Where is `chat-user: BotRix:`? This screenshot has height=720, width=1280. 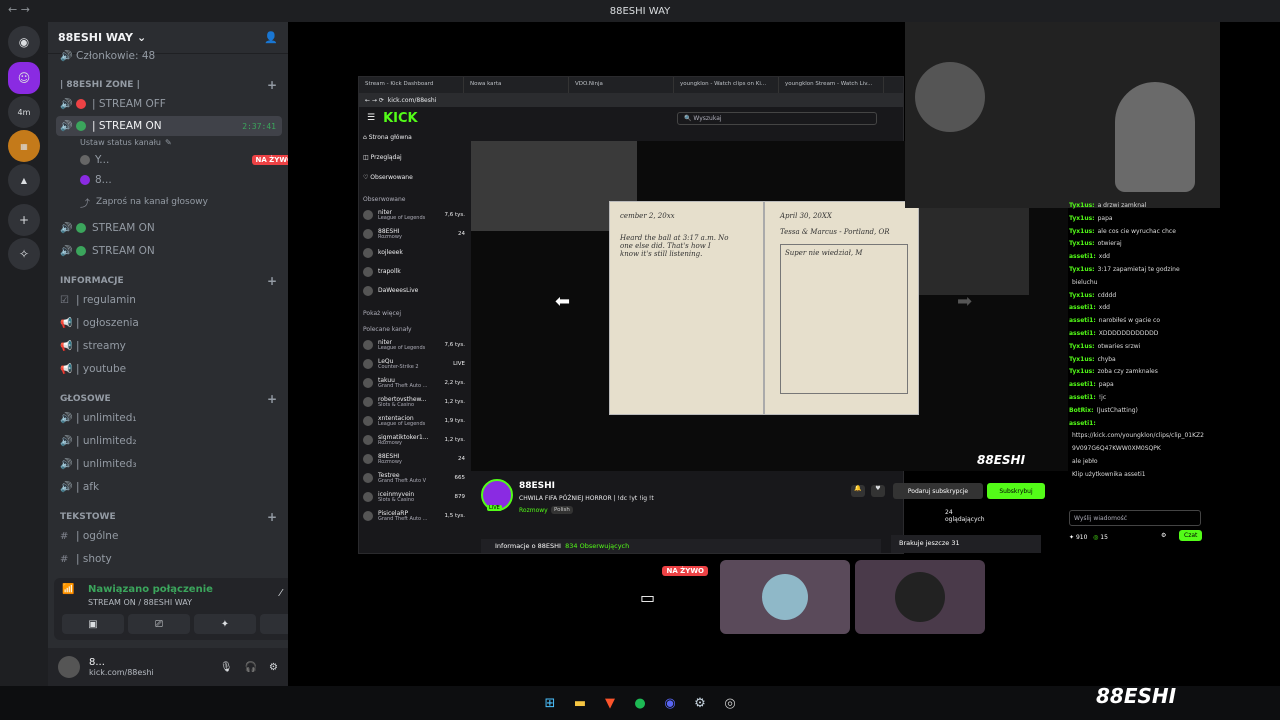
chat-user: BotRix: is located at coordinates (1081, 410).